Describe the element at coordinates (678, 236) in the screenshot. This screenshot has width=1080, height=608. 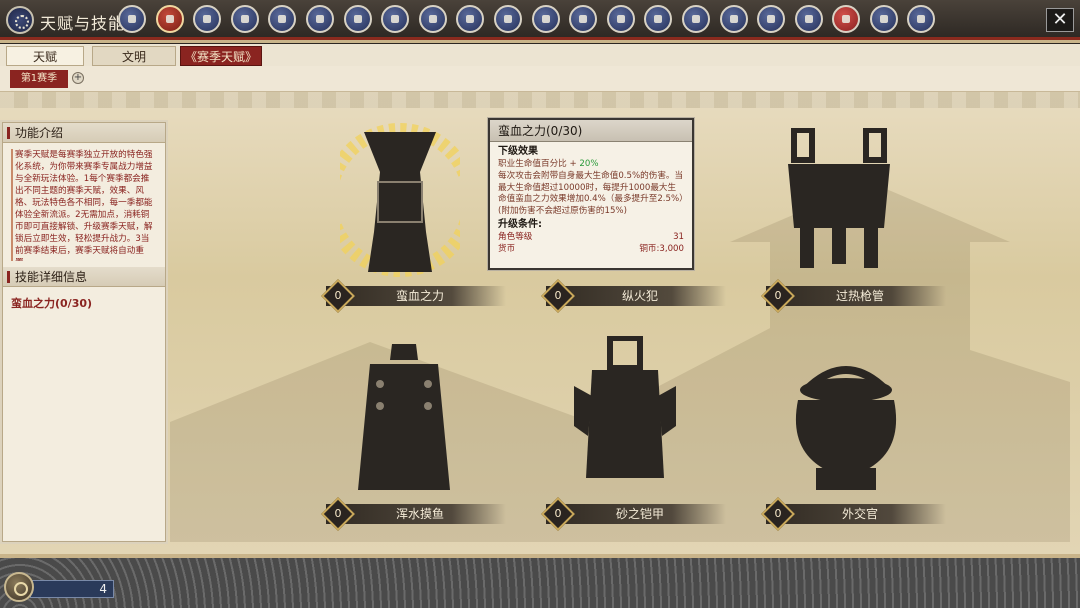
I see `req-level-value: 31` at that location.